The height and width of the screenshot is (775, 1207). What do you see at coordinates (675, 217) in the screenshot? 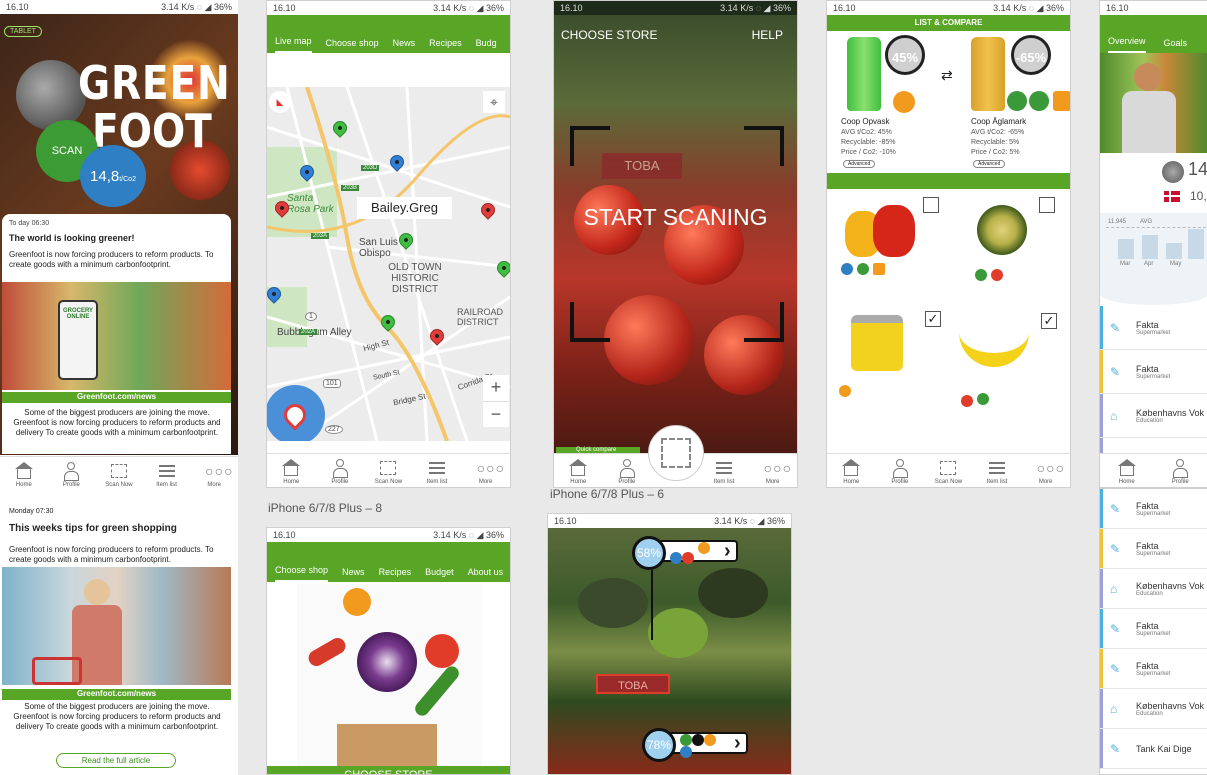
I see `start-scanning-label: START SCANING` at bounding box center [675, 217].